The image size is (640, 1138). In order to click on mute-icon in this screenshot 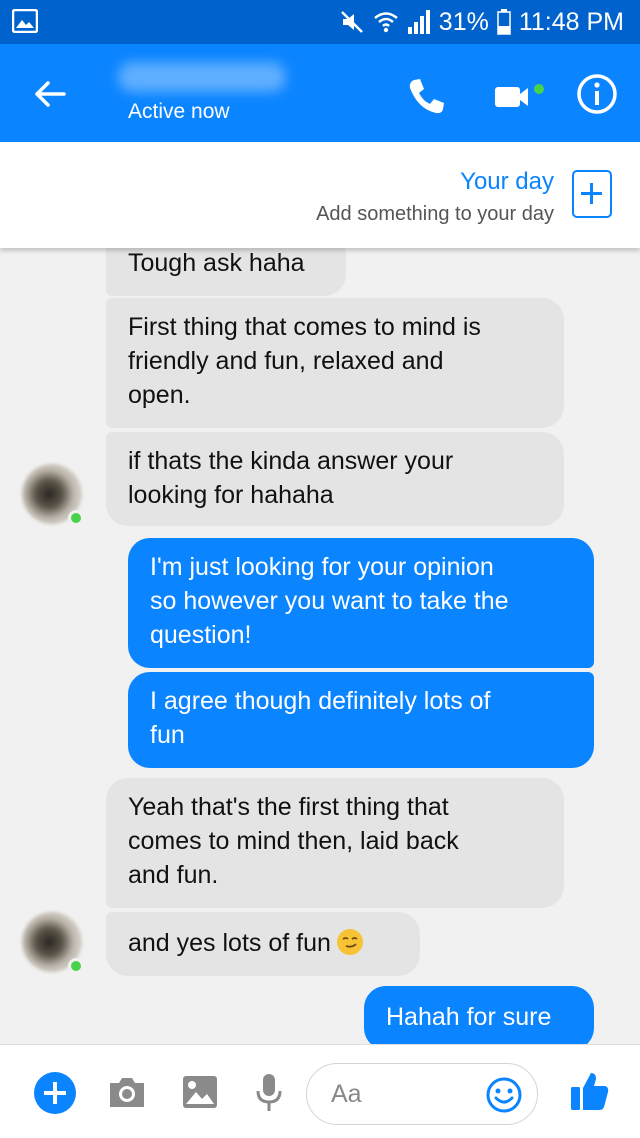, I will do `click(351, 22)`.